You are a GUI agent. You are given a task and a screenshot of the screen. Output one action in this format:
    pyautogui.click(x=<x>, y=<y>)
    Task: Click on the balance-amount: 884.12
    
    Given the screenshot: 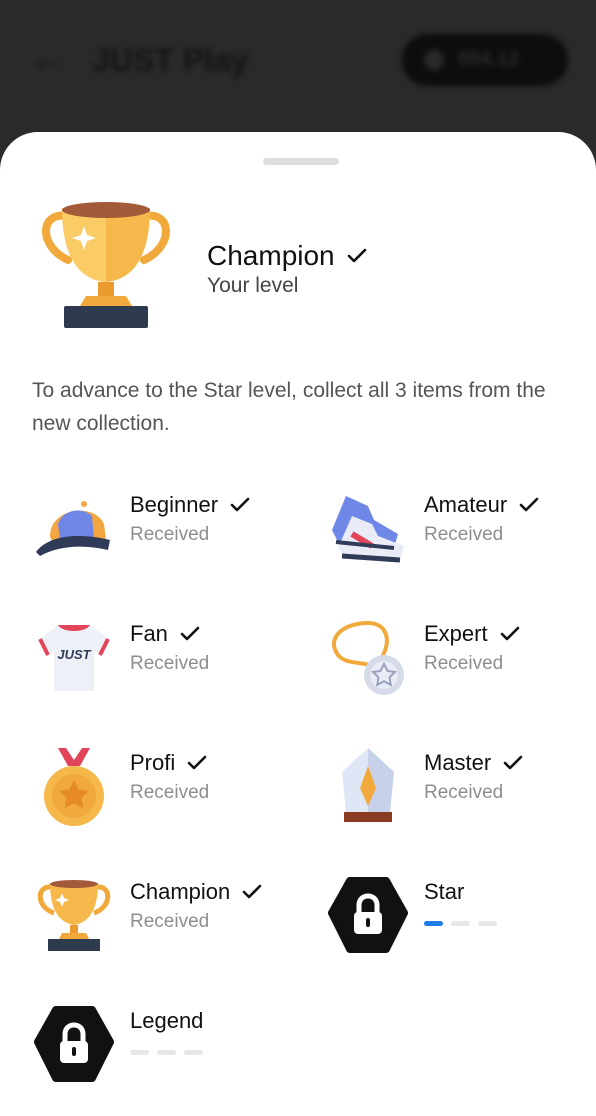 What is the action you would take?
    pyautogui.click(x=489, y=59)
    